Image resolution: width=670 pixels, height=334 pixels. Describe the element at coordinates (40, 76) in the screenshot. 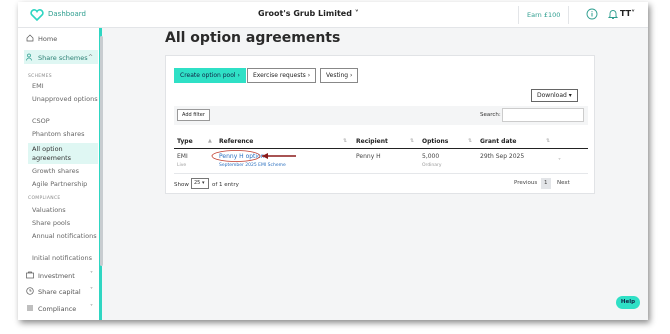

I see `schemes-section-label: SCHEMES` at that location.